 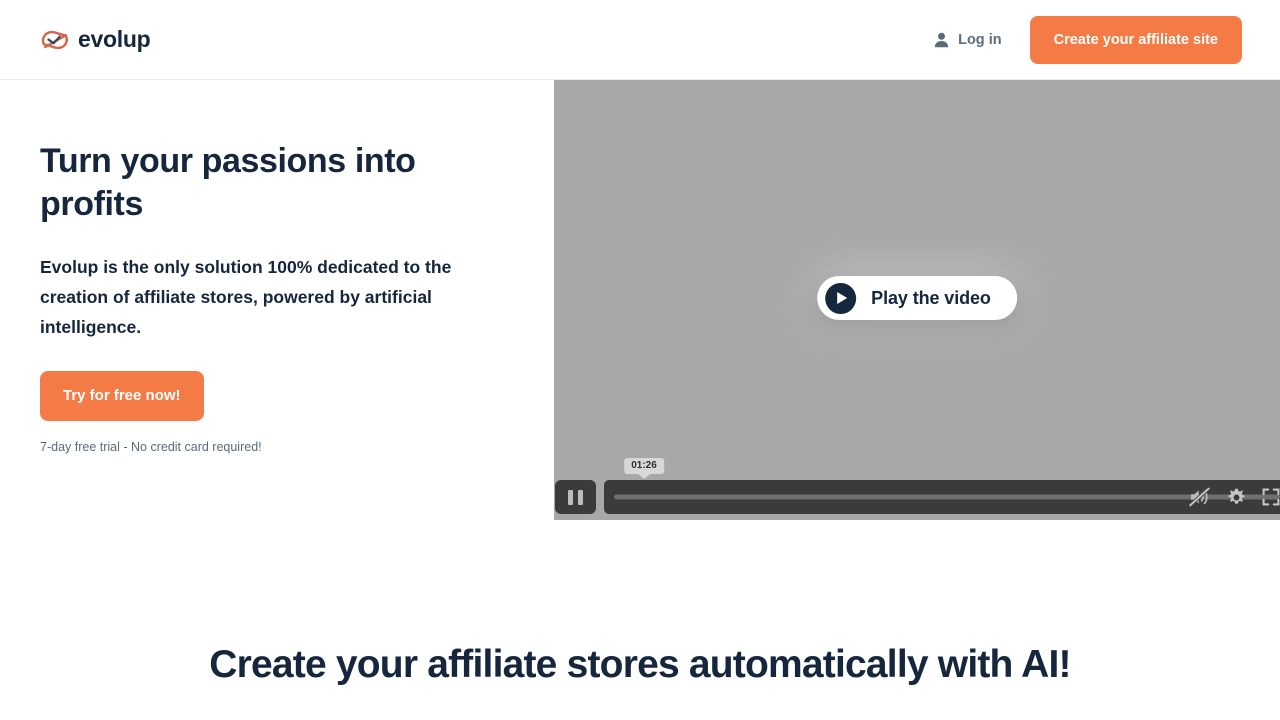 What do you see at coordinates (1271, 497) in the screenshot?
I see `fullscreen-icon` at bounding box center [1271, 497].